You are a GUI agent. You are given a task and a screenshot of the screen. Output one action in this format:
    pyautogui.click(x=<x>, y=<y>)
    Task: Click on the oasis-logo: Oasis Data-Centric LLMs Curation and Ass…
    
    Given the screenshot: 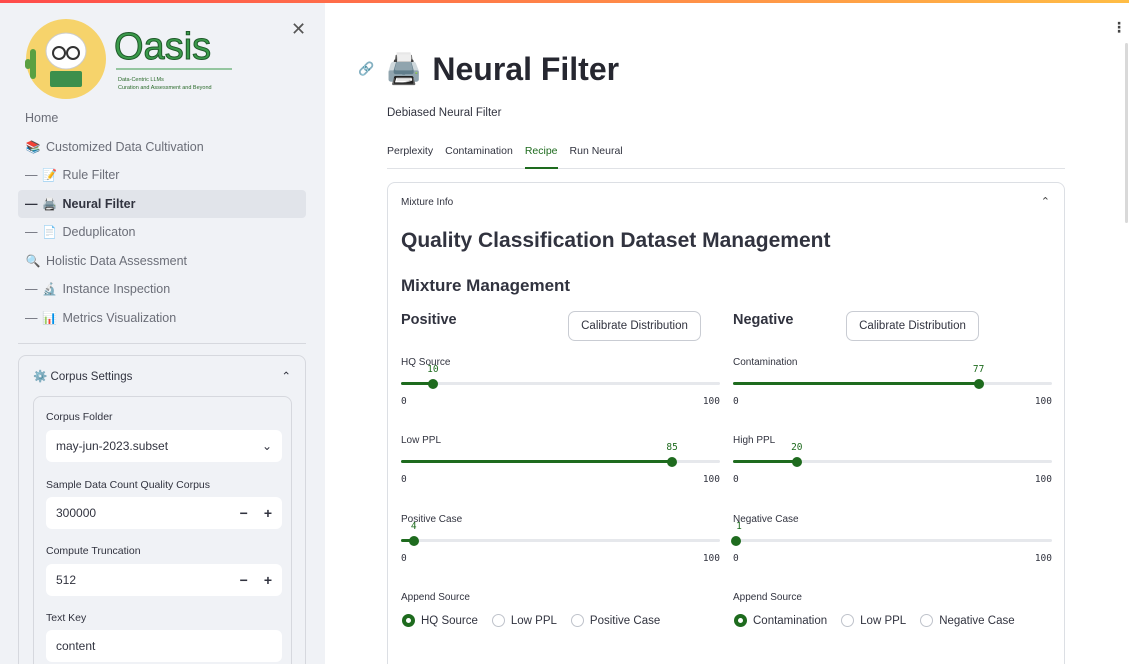 What is the action you would take?
    pyautogui.click(x=128, y=59)
    